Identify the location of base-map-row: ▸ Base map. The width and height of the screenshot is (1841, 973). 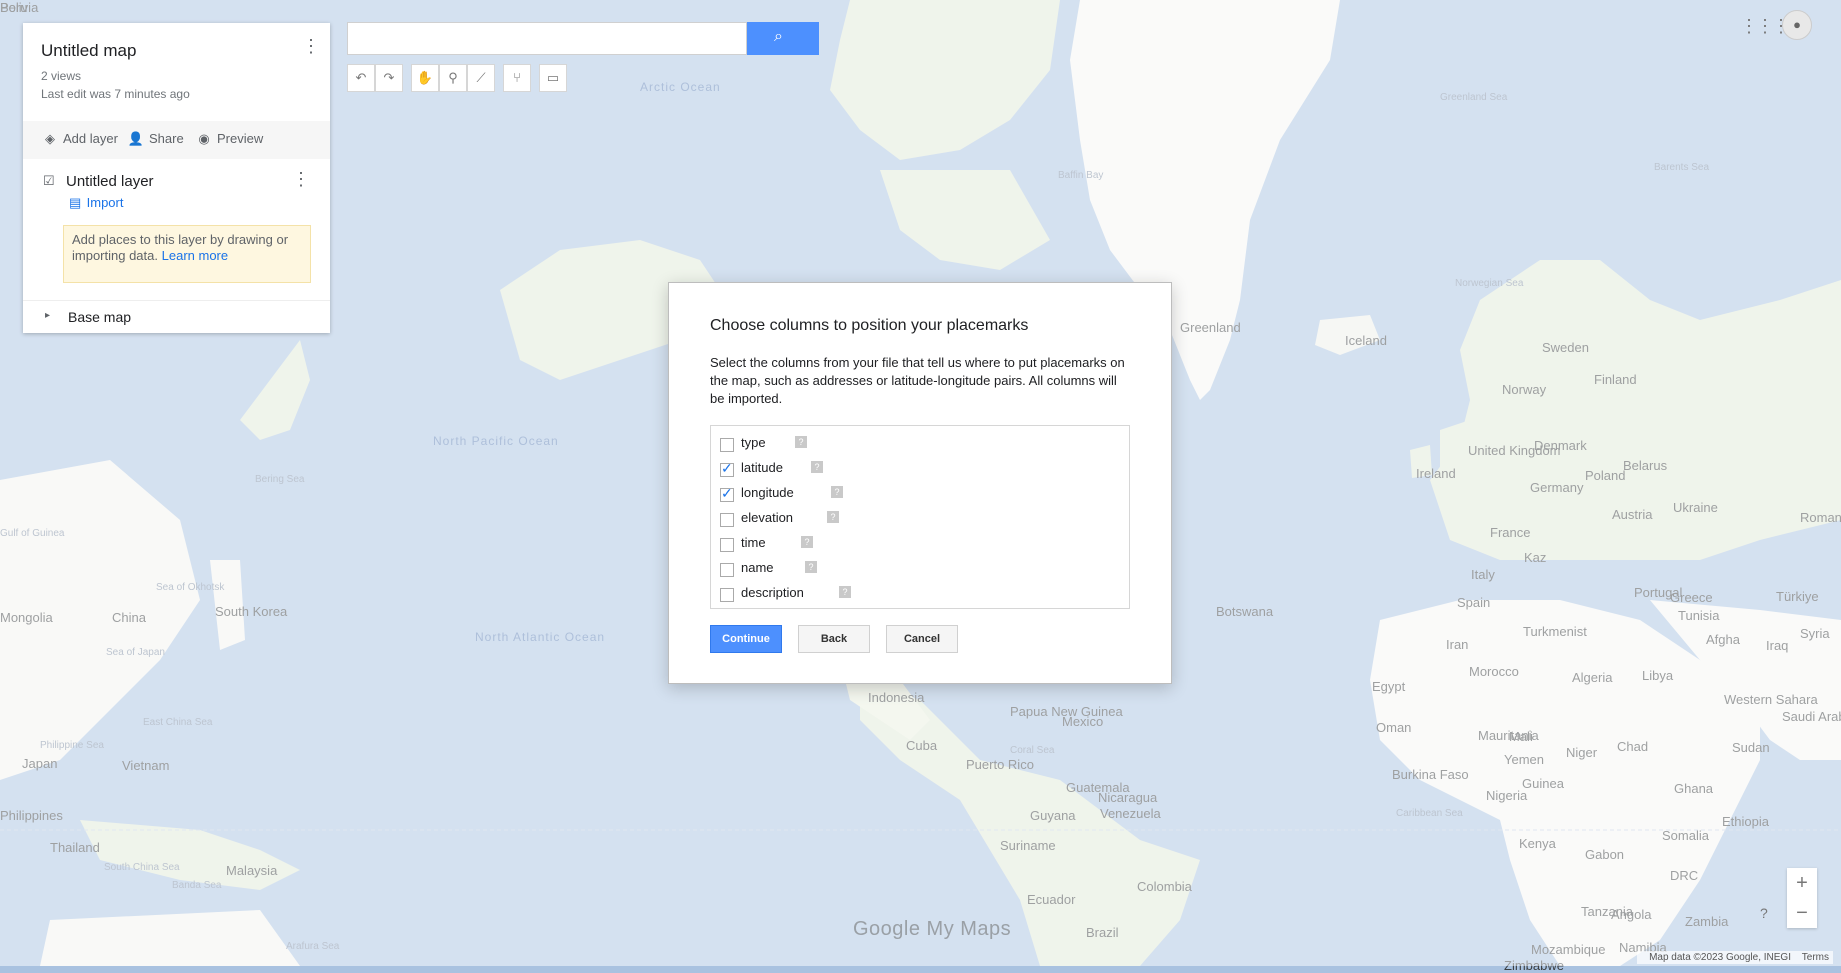
(176, 315).